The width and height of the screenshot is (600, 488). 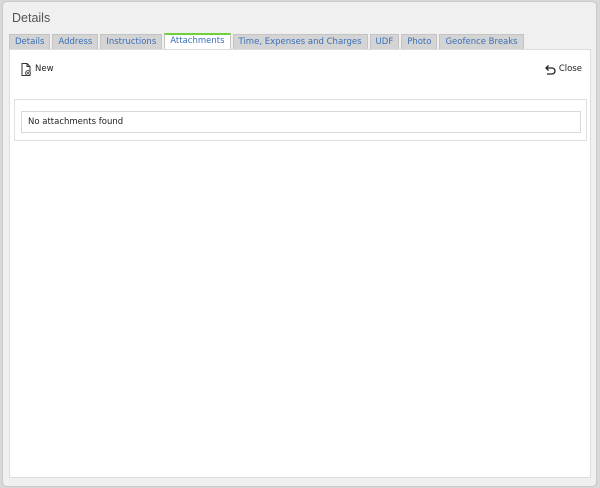 I want to click on attachments-panel: No attachments found, so click(x=300, y=120).